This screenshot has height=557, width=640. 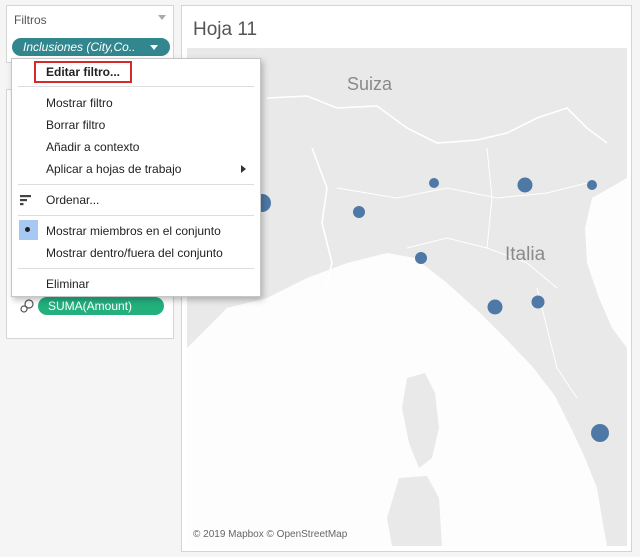 I want to click on menu-item-show-members-in-set: Mostrar miembros en el conjunto, so click(x=133, y=231).